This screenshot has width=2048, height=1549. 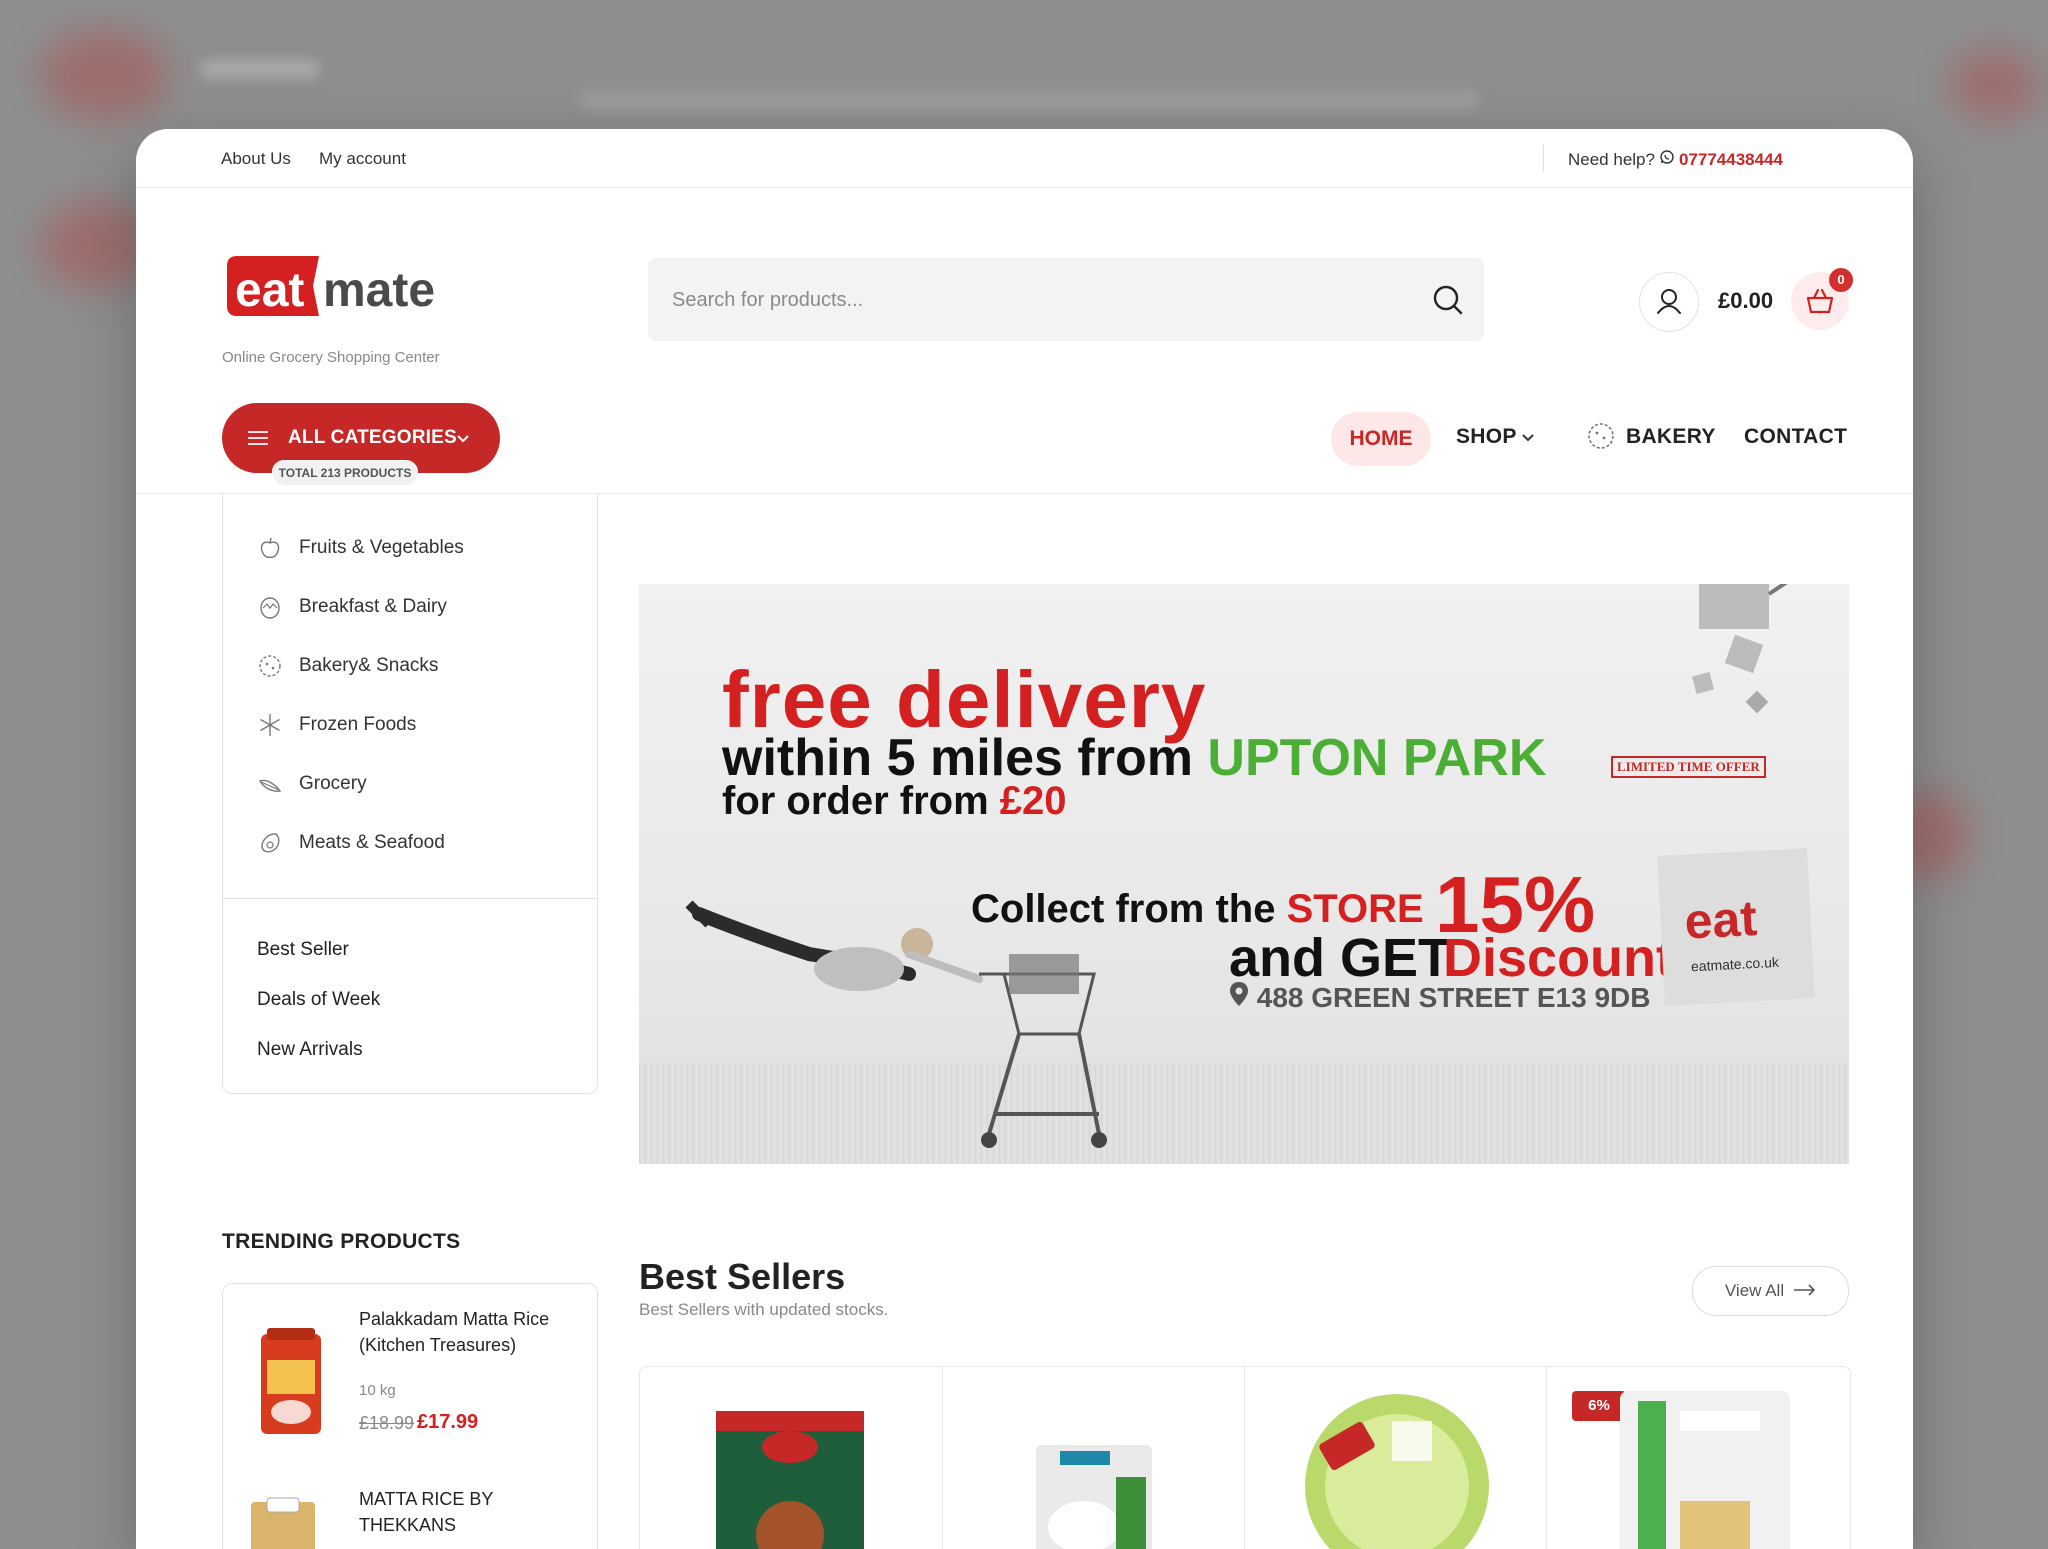 I want to click on trending-title: TRENDING PRODUCTS, so click(x=341, y=1241).